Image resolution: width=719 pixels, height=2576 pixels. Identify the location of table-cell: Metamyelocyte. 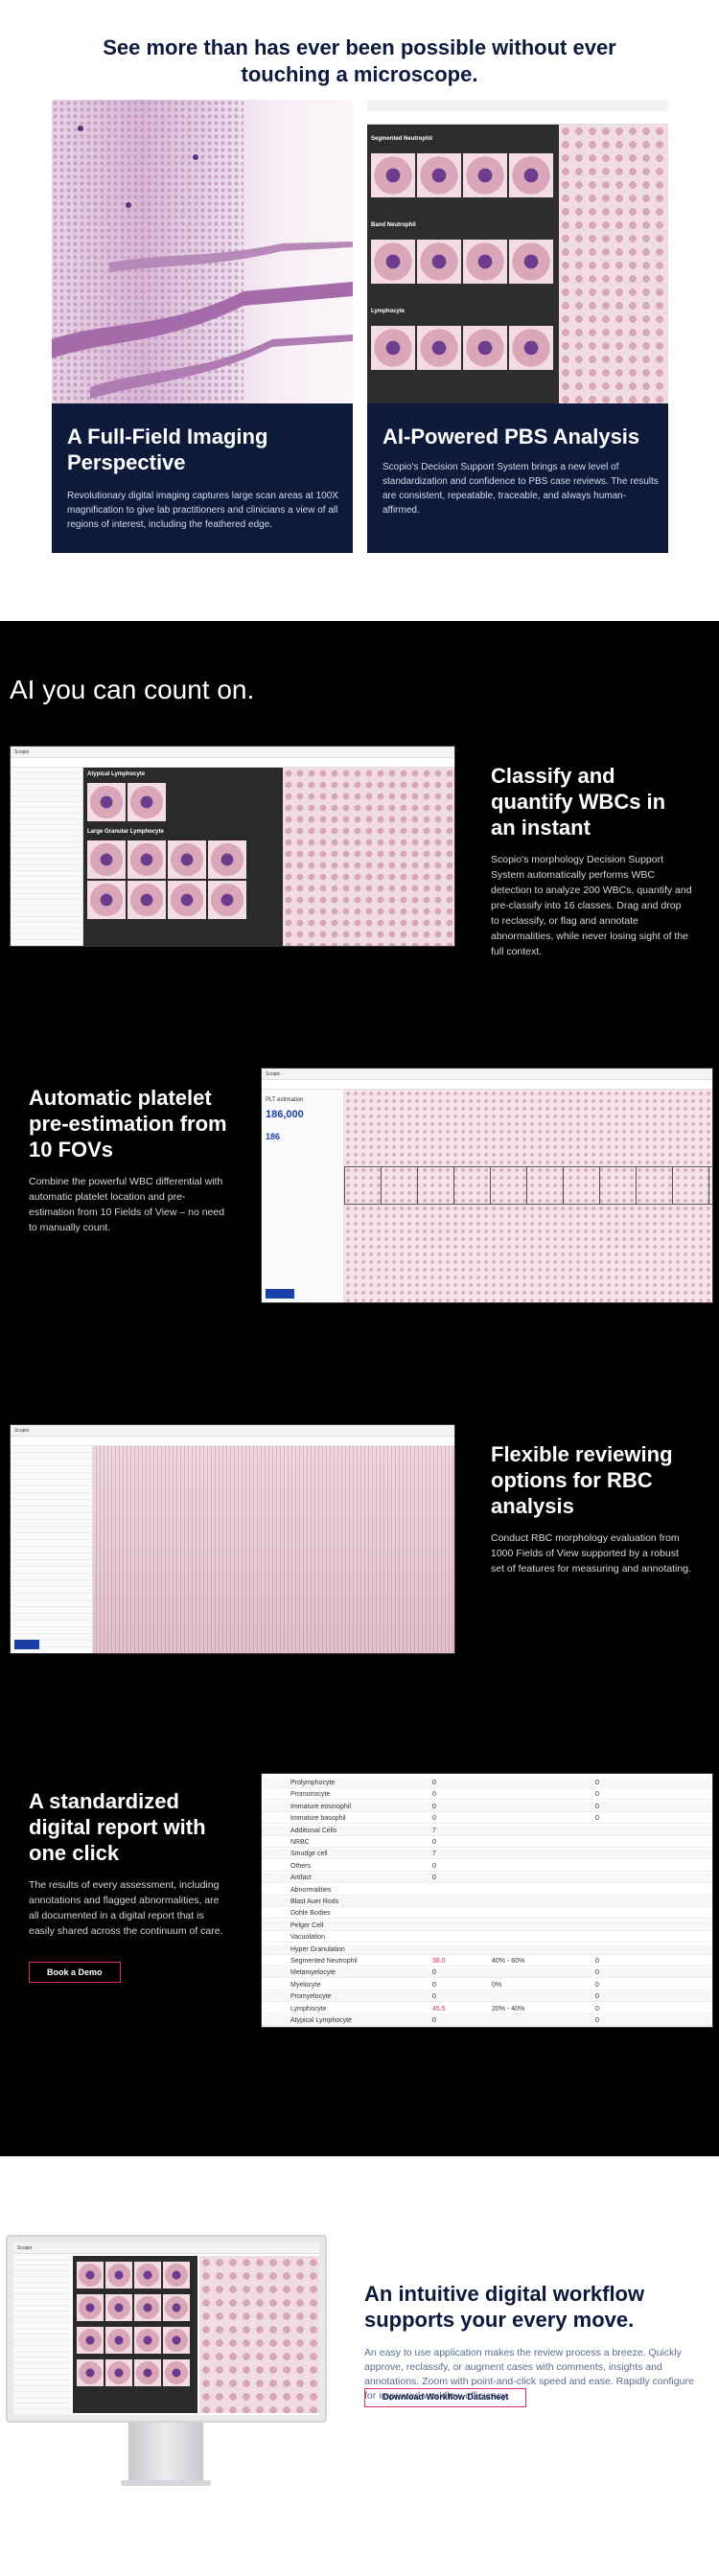
(313, 1973).